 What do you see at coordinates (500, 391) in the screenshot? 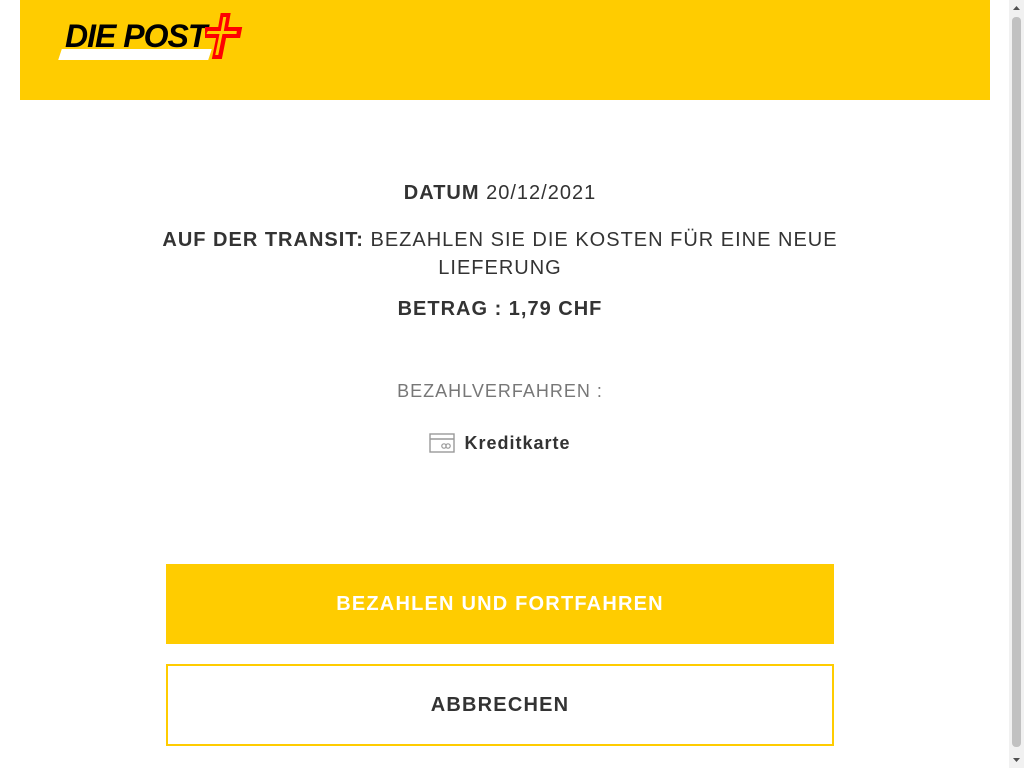
I see `payment-method-label: BEZAHLVERFAHREN :` at bounding box center [500, 391].